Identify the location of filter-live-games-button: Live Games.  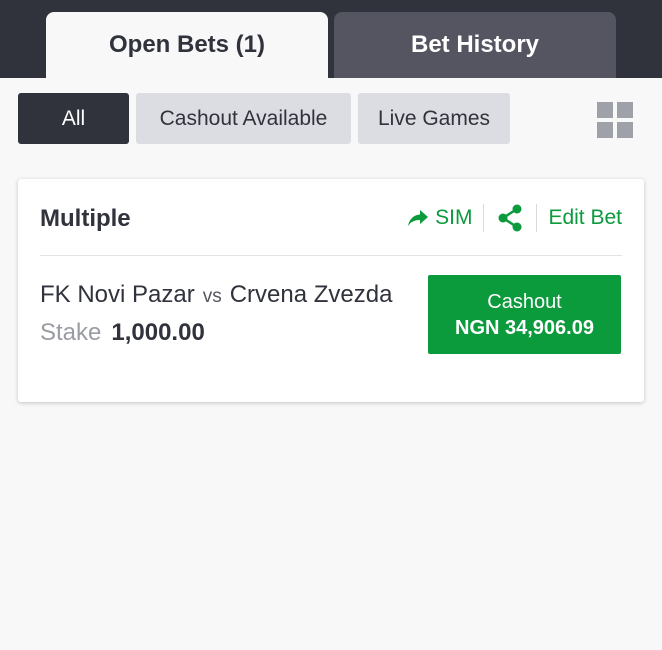
(434, 118).